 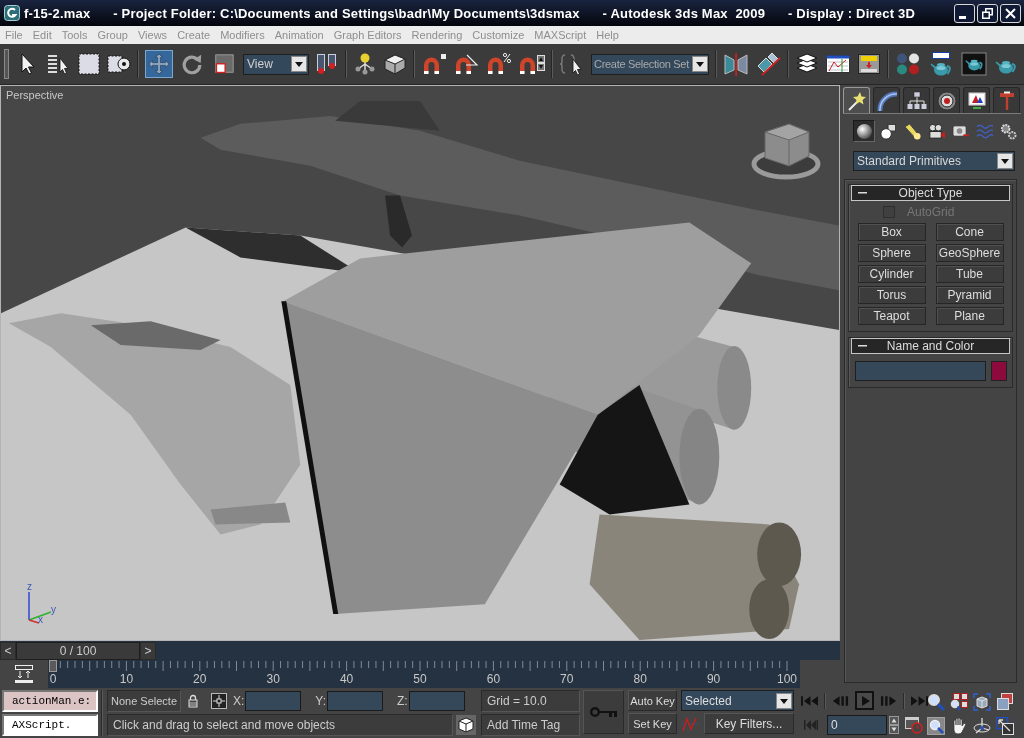 I want to click on previous-frame-button: <, so click(x=8, y=650).